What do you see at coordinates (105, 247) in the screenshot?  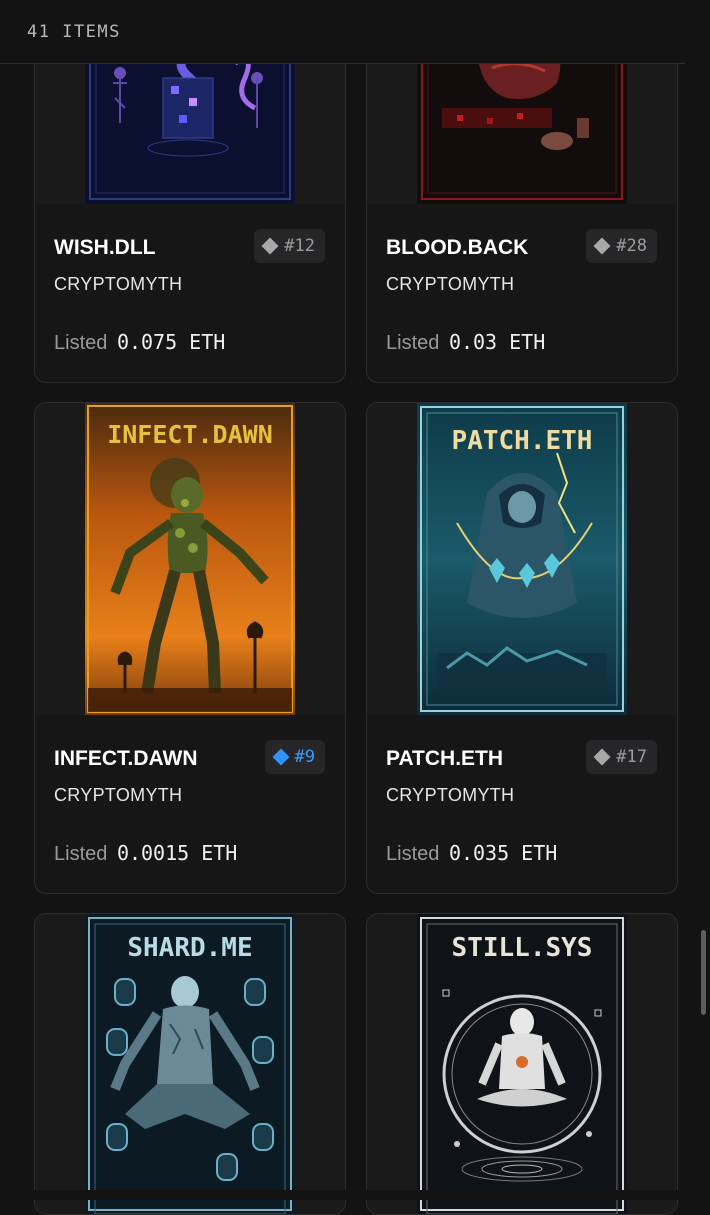 I see `nft-title: WISH.DLL` at bounding box center [105, 247].